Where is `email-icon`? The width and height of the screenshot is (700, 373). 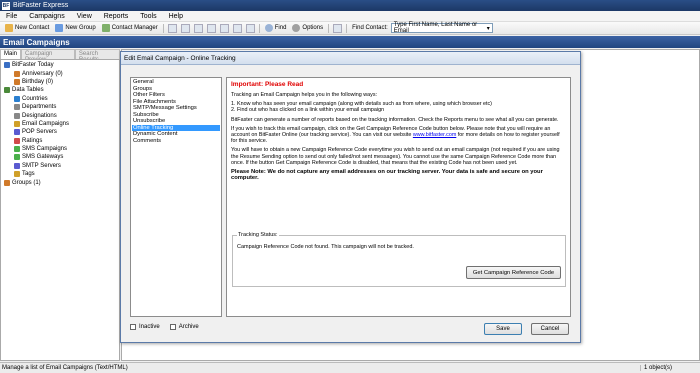
email-icon is located at coordinates (172, 28).